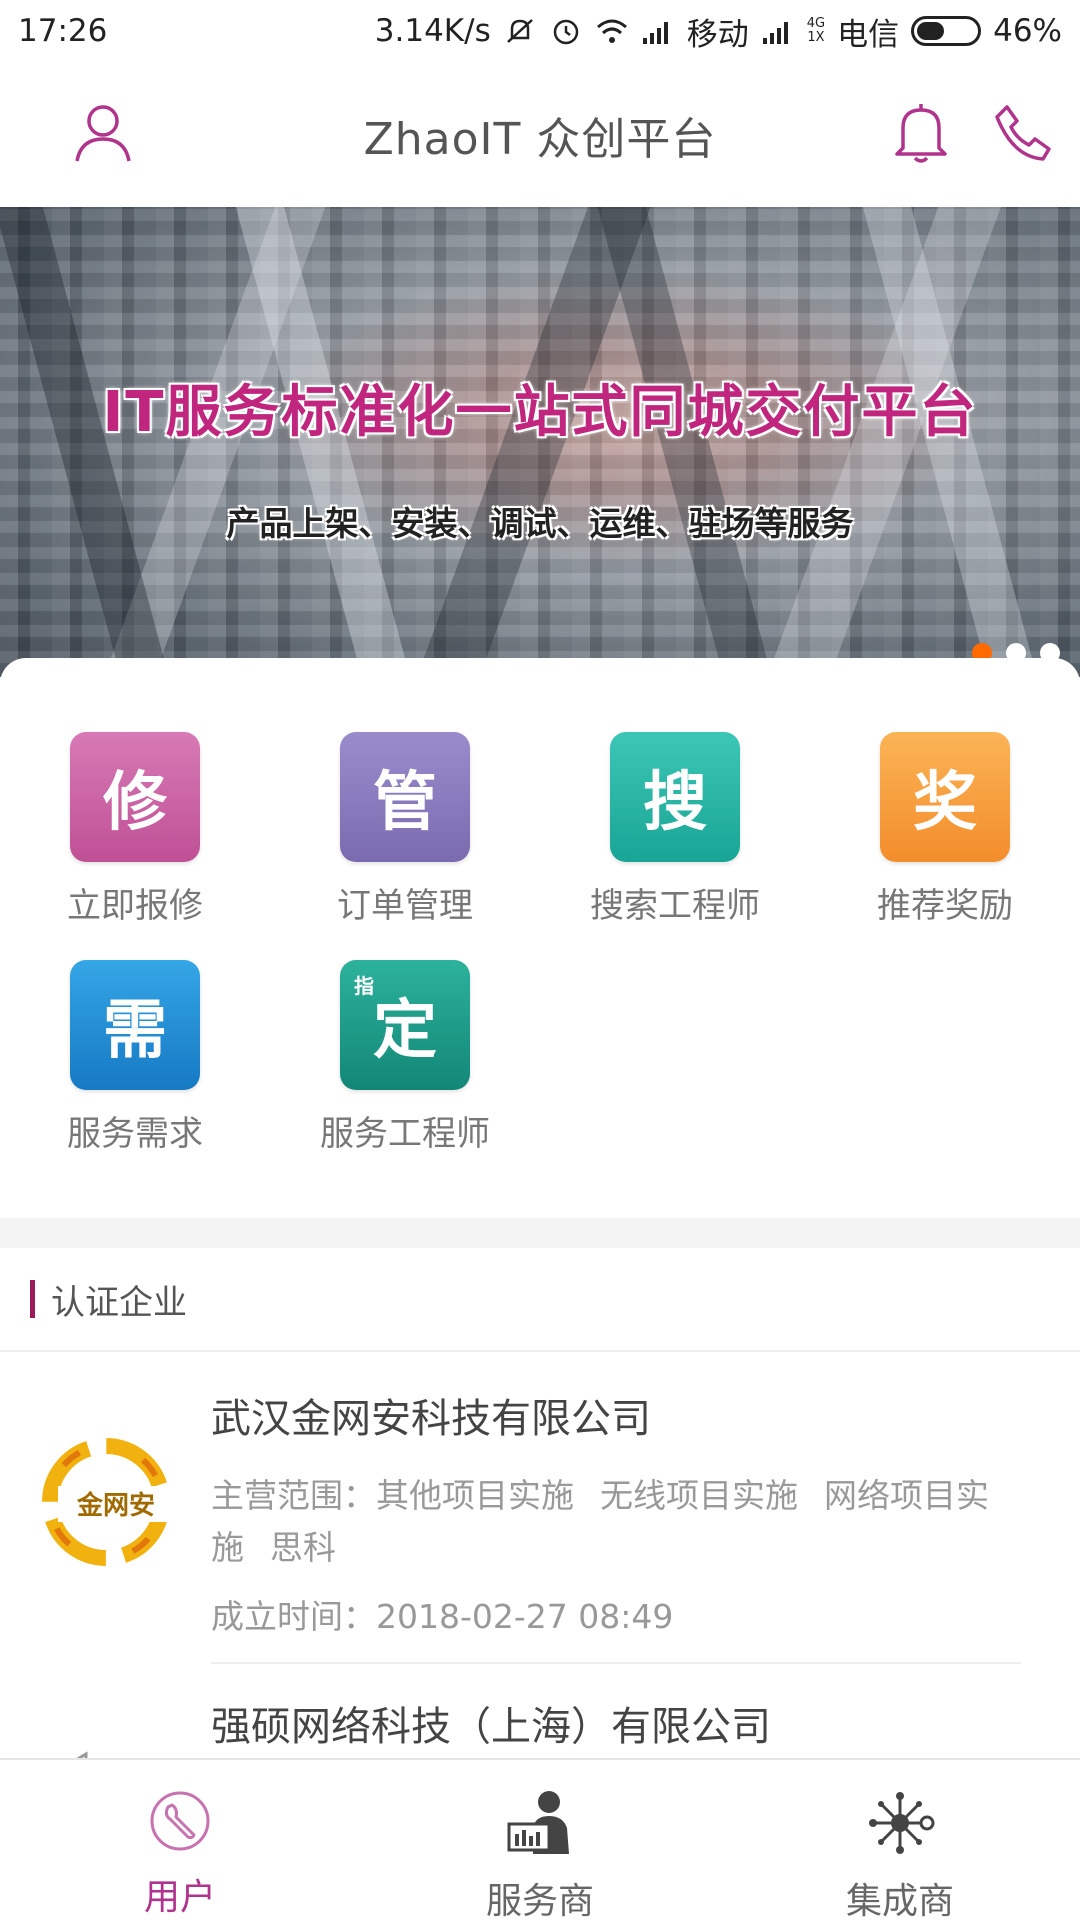 This screenshot has height=1920, width=1080. I want to click on nav-tab-user: 用户, so click(180, 1840).